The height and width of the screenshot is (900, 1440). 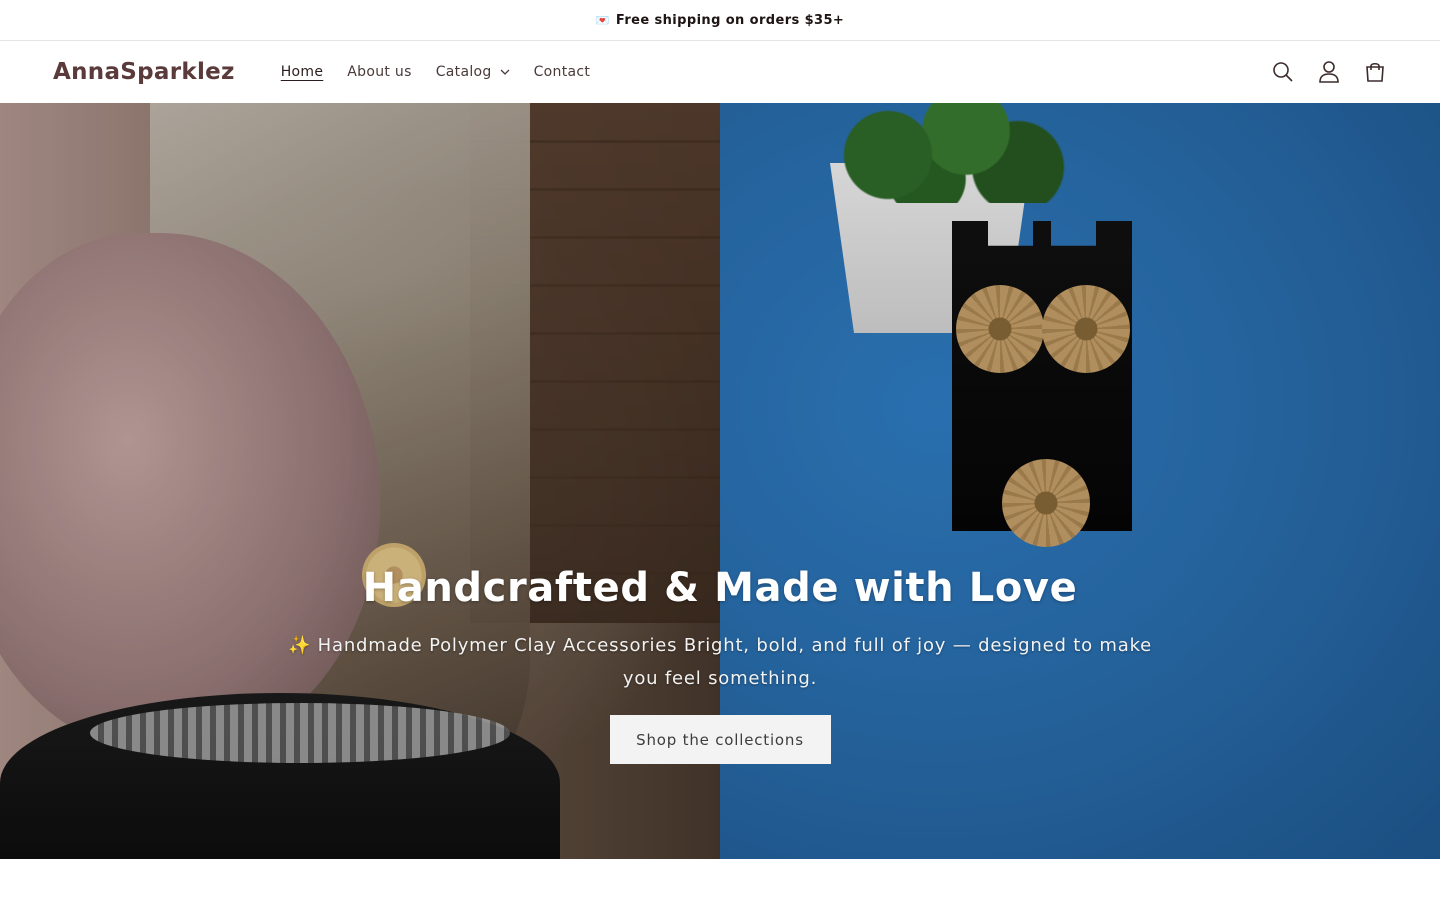 What do you see at coordinates (144, 72) in the screenshot?
I see `site-logo: AnnaSparklez` at bounding box center [144, 72].